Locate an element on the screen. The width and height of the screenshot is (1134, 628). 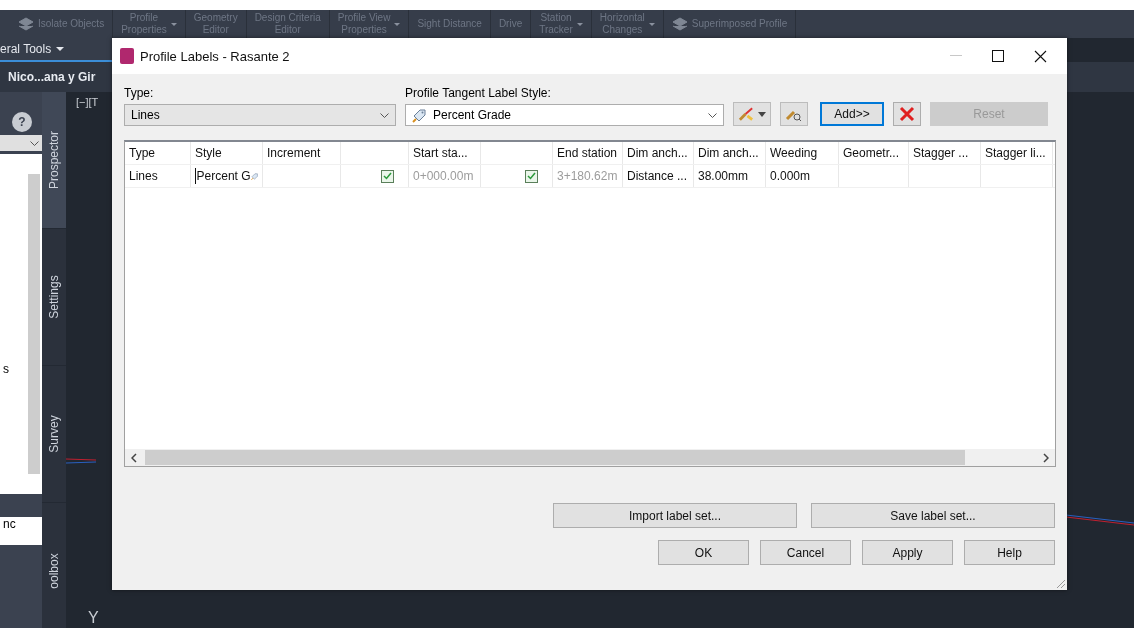
caret-icon is located at coordinates (60, 49).